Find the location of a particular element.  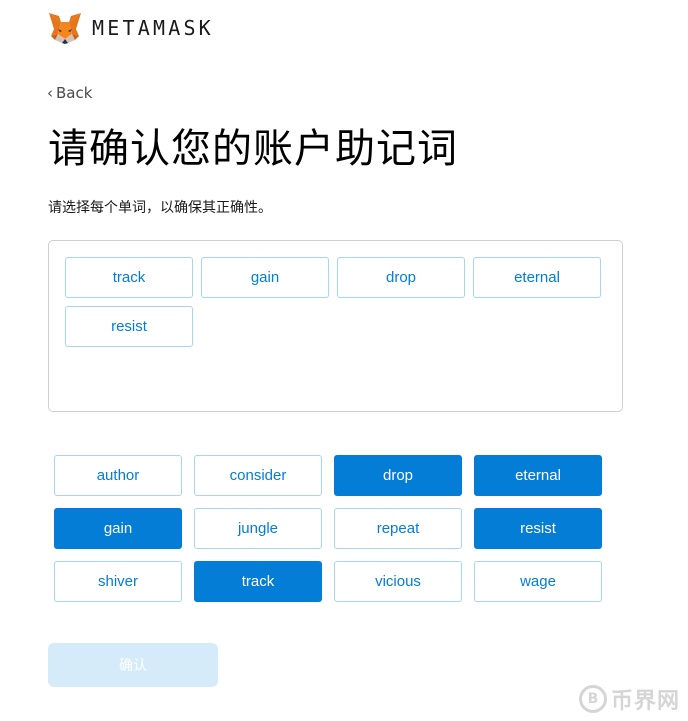

word-bank-chip: repeat is located at coordinates (398, 528).